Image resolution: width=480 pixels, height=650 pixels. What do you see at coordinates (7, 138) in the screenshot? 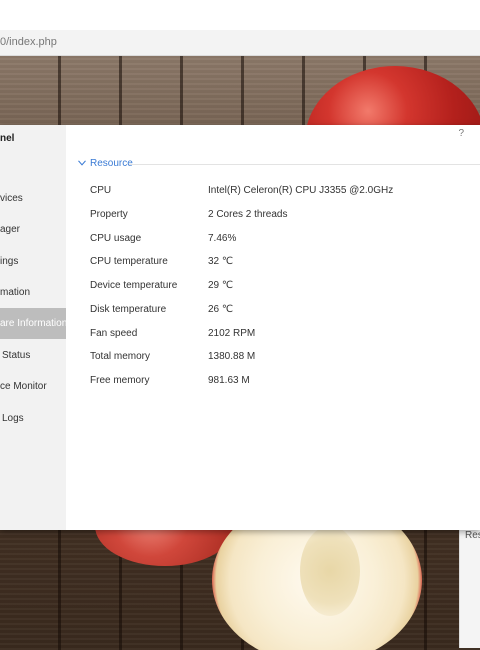
I see `sidebar-title: nel` at bounding box center [7, 138].